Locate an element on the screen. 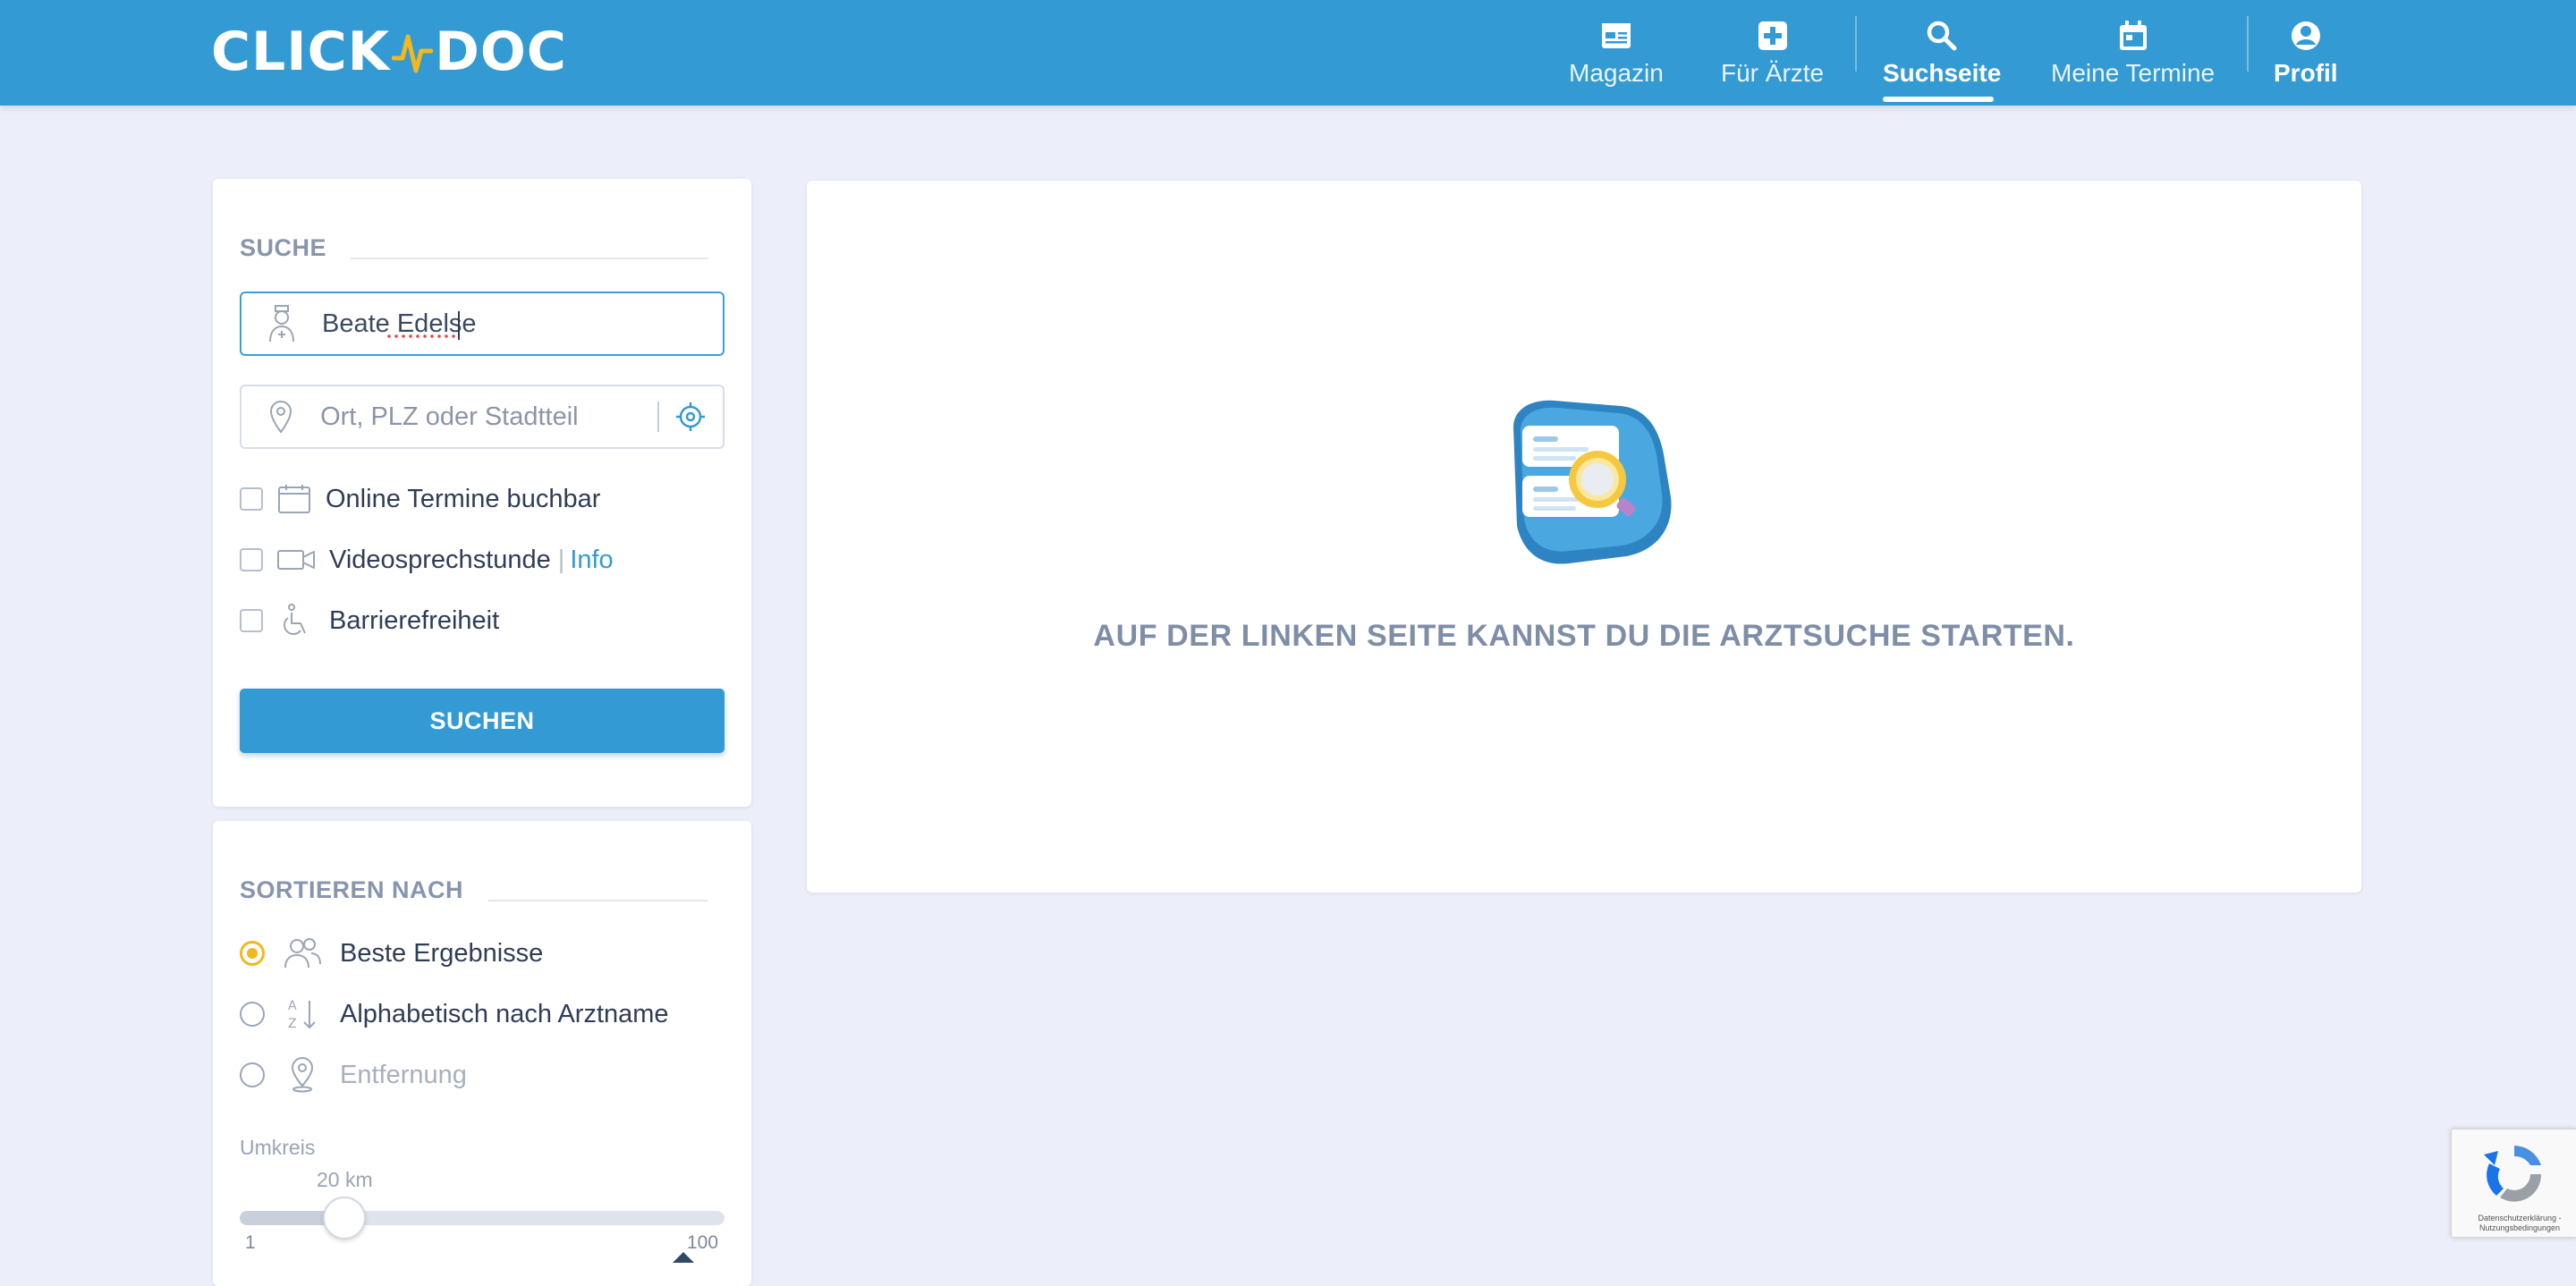  video-consultation-label: Videosprechstunde is located at coordinates (440, 559).